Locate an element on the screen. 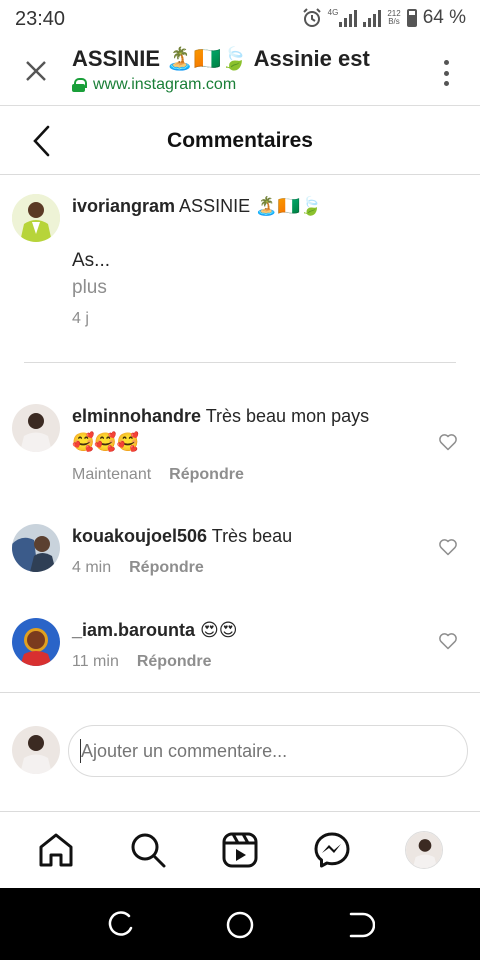 Image resolution: width=480 pixels, height=960 pixels. comment-text-line: elminnohandre Très beau mon pays is located at coordinates (220, 416).